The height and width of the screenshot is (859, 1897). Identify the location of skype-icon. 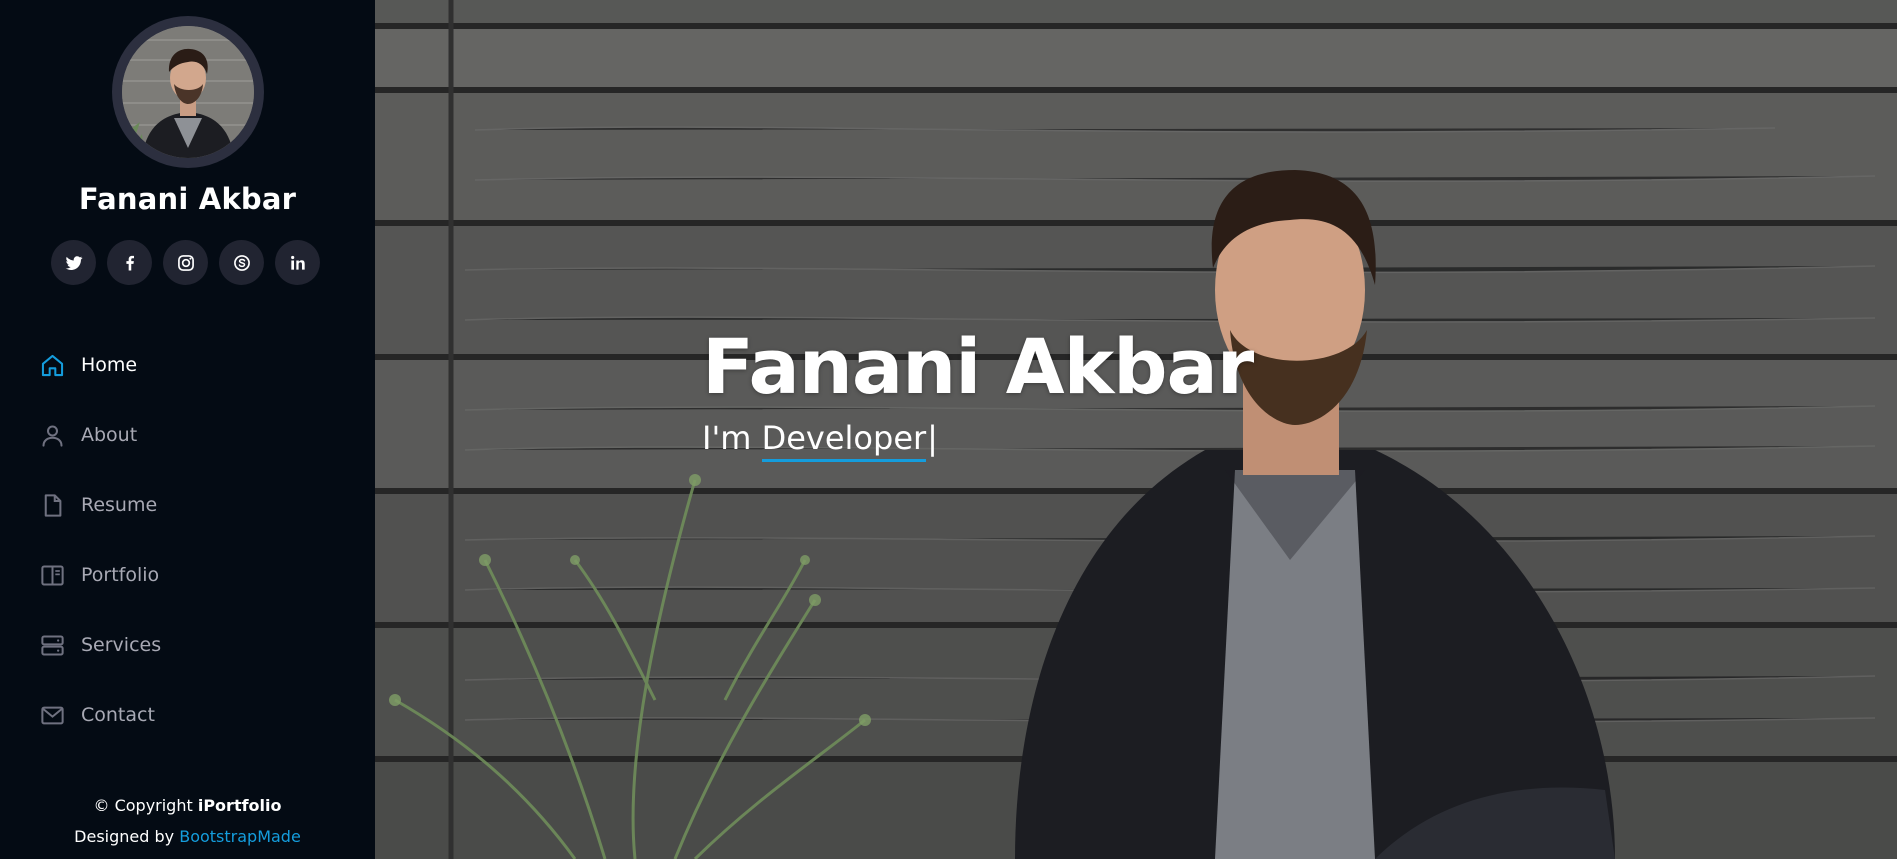
(241, 262).